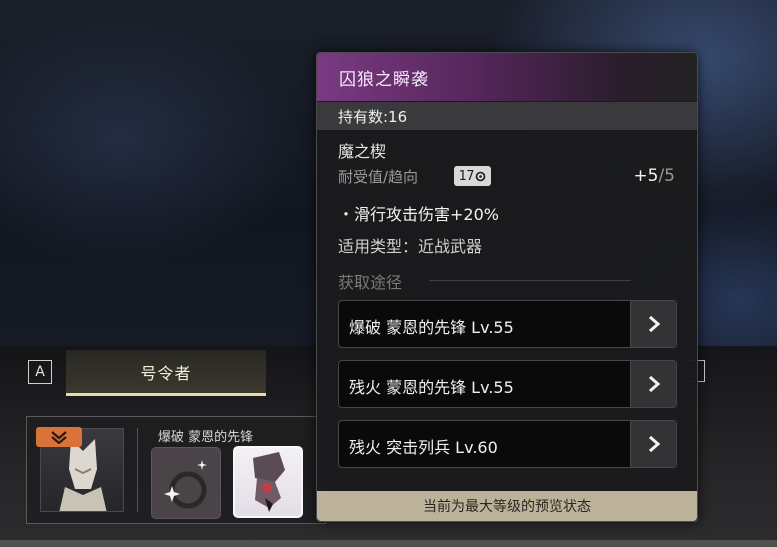  Describe the element at coordinates (206, 437) in the screenshot. I see `loadout-label: 爆破 蒙恩的先锋` at that location.